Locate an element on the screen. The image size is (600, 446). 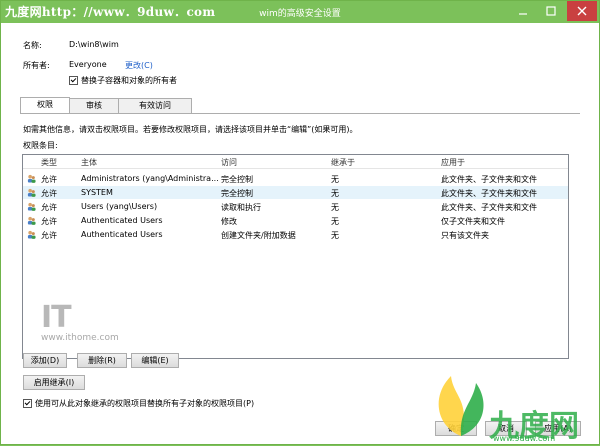
name-value: D:\win8\wim is located at coordinates (94, 44).